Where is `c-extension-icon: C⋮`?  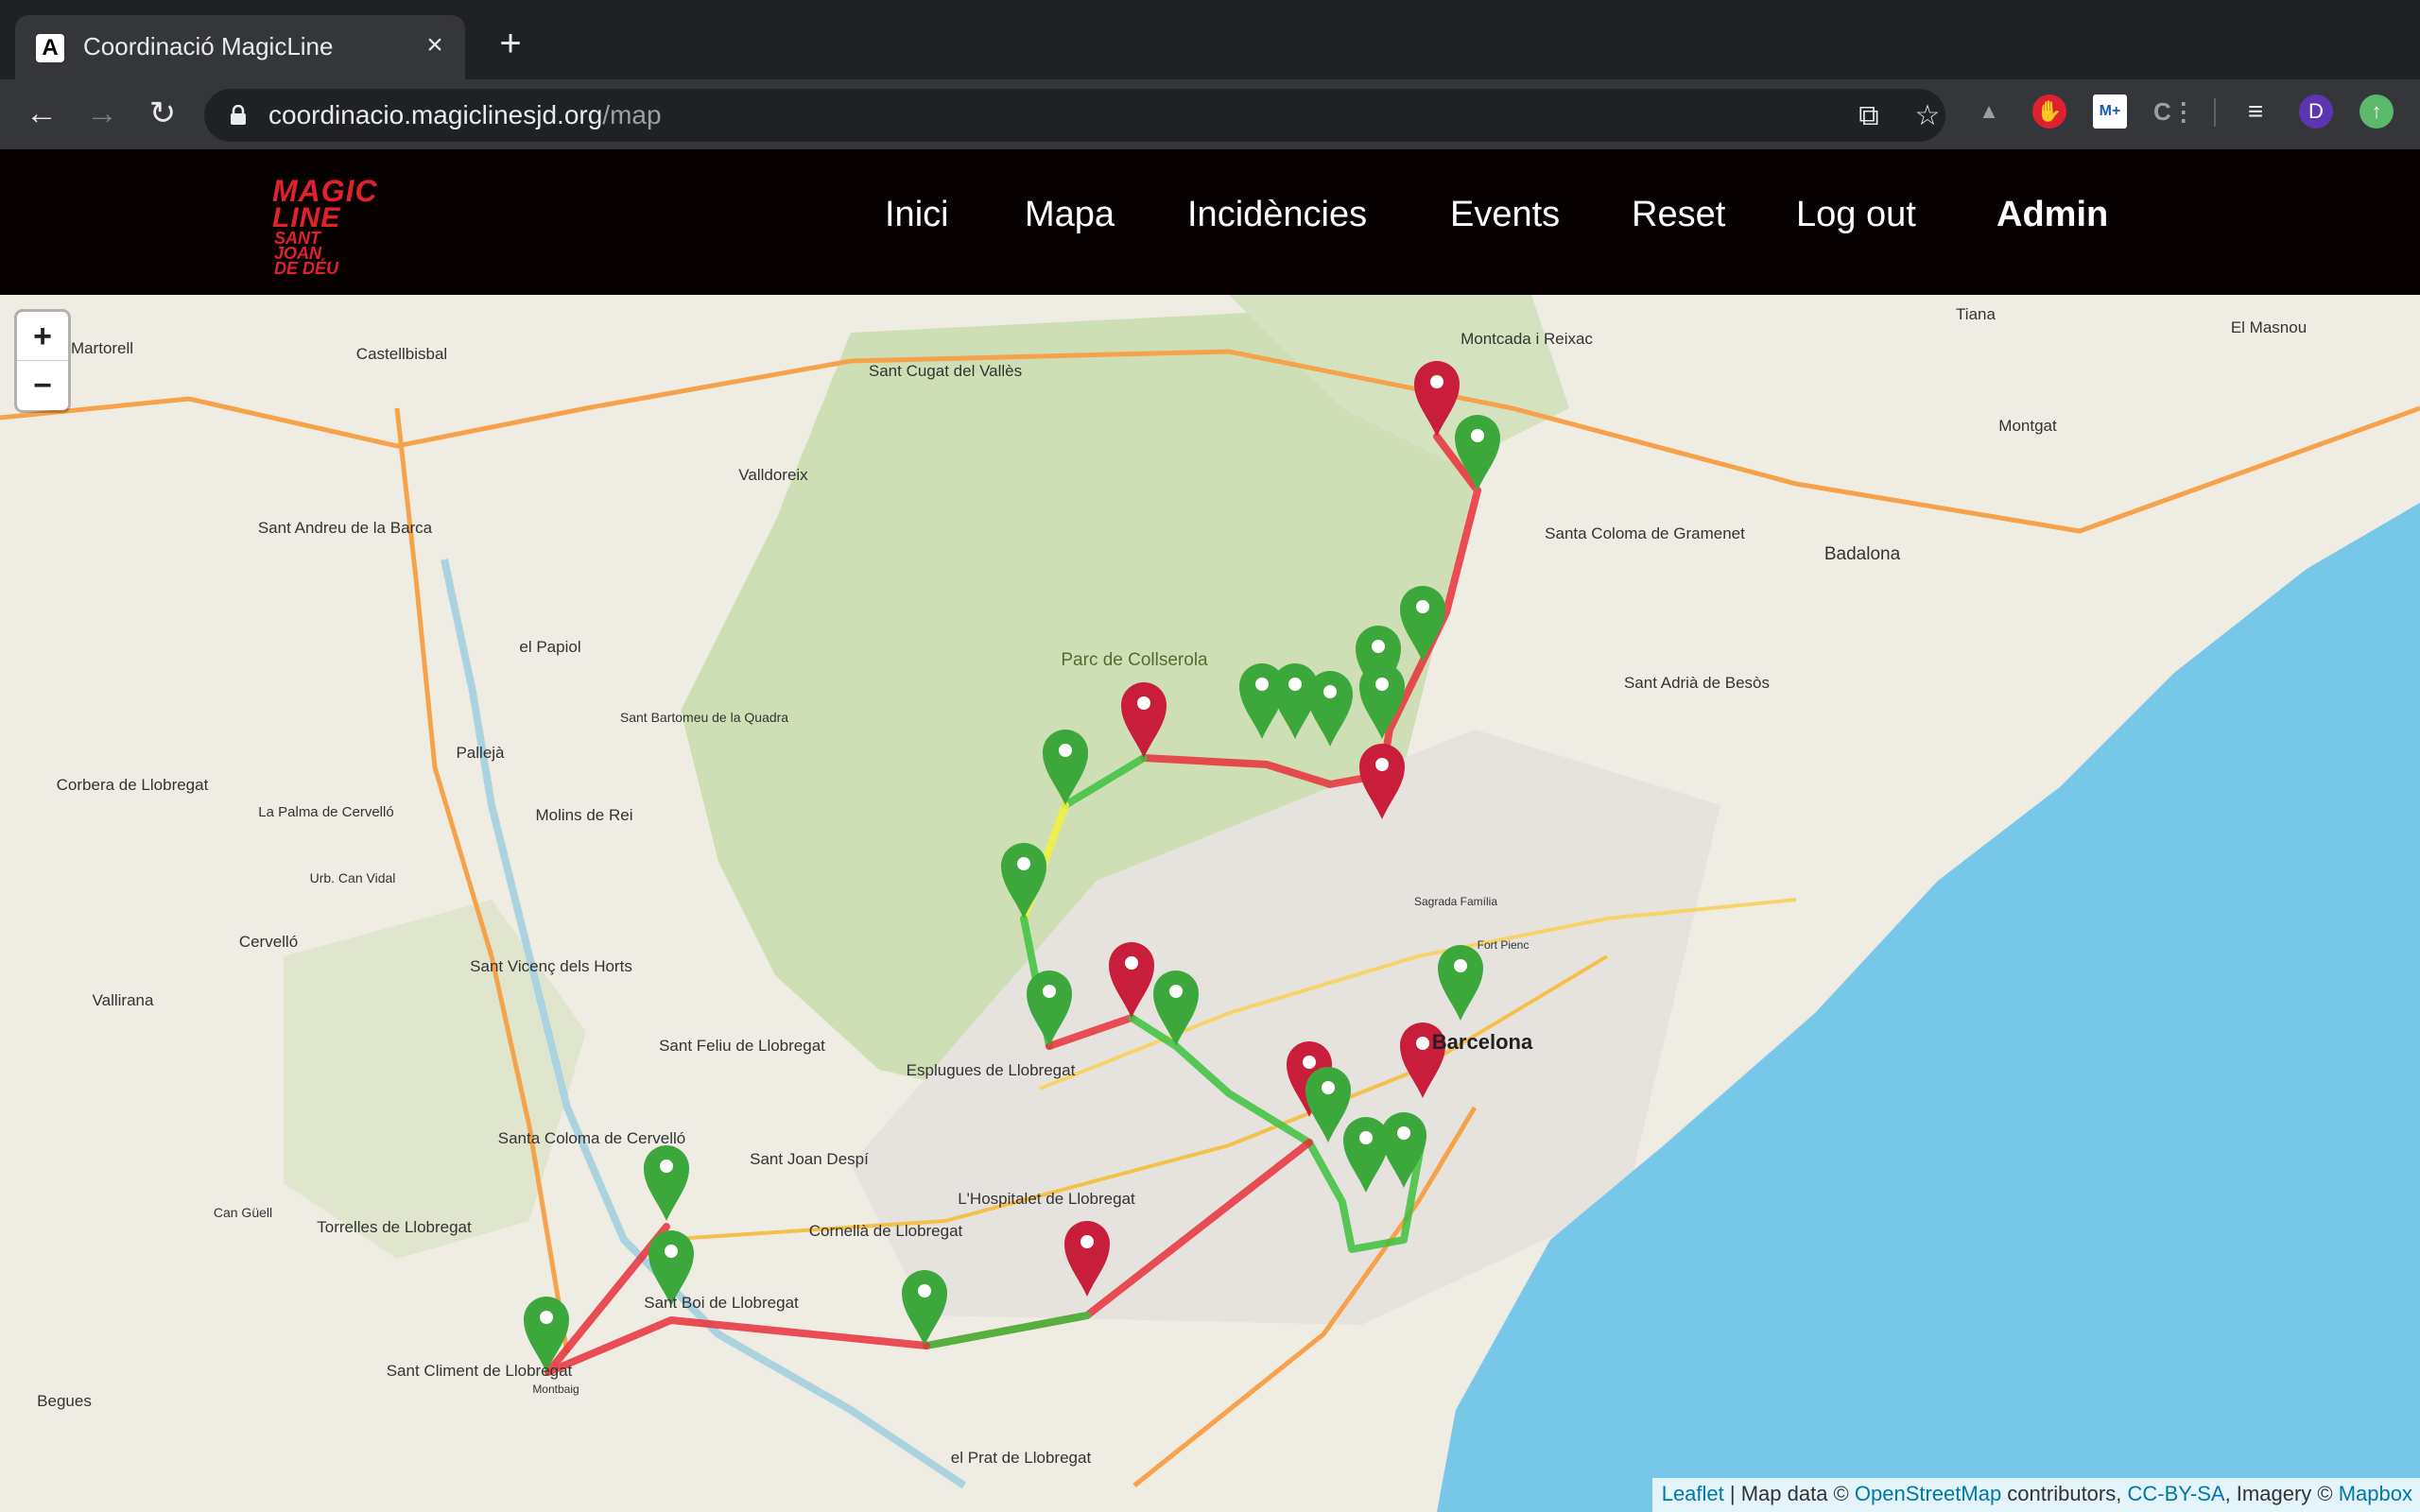 c-extension-icon: C⋮ is located at coordinates (2174, 111).